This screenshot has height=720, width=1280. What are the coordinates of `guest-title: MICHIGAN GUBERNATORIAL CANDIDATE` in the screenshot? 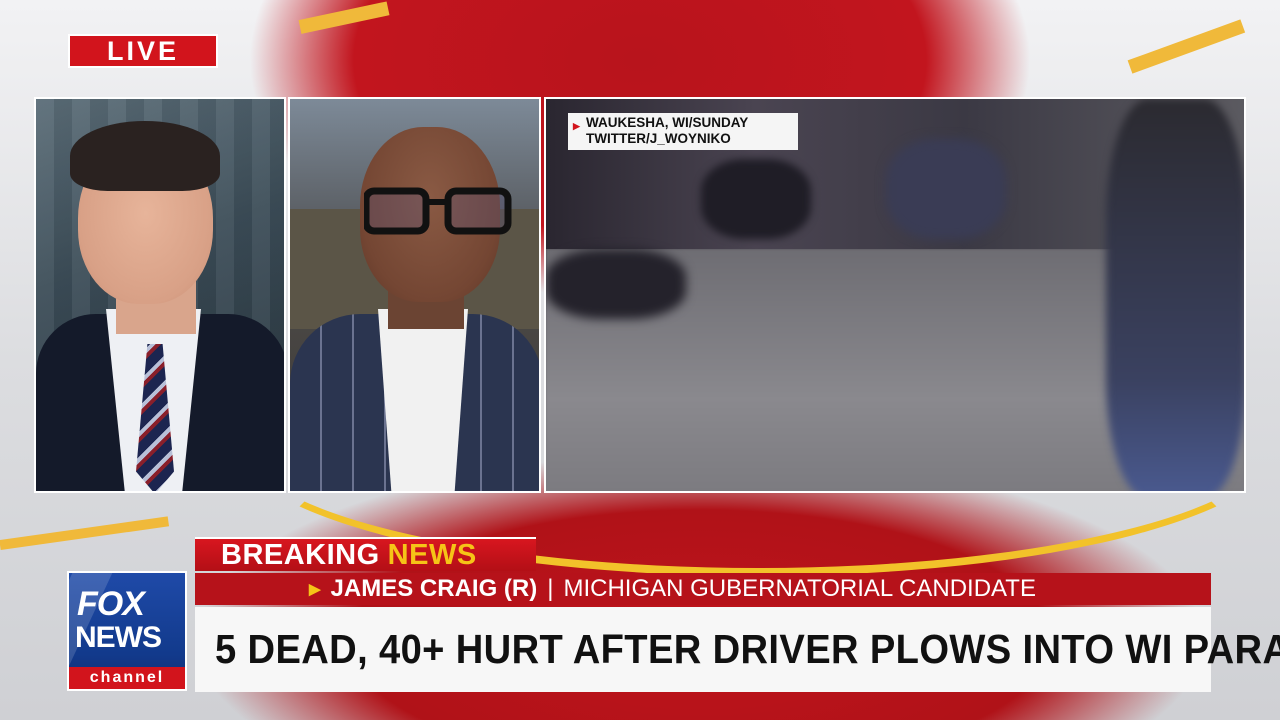 It's located at (799, 588).